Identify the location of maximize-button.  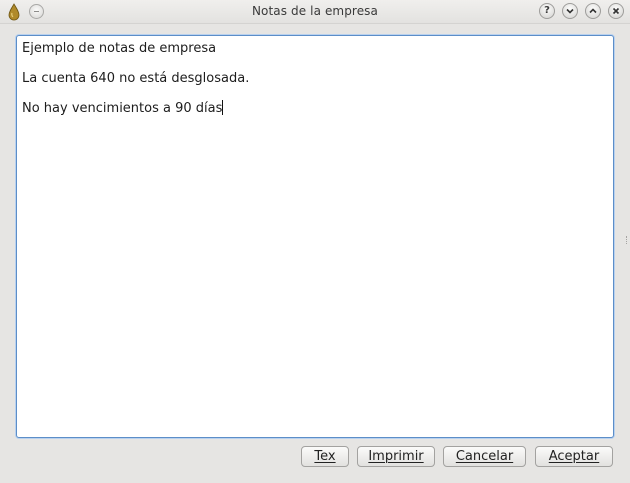
(593, 11).